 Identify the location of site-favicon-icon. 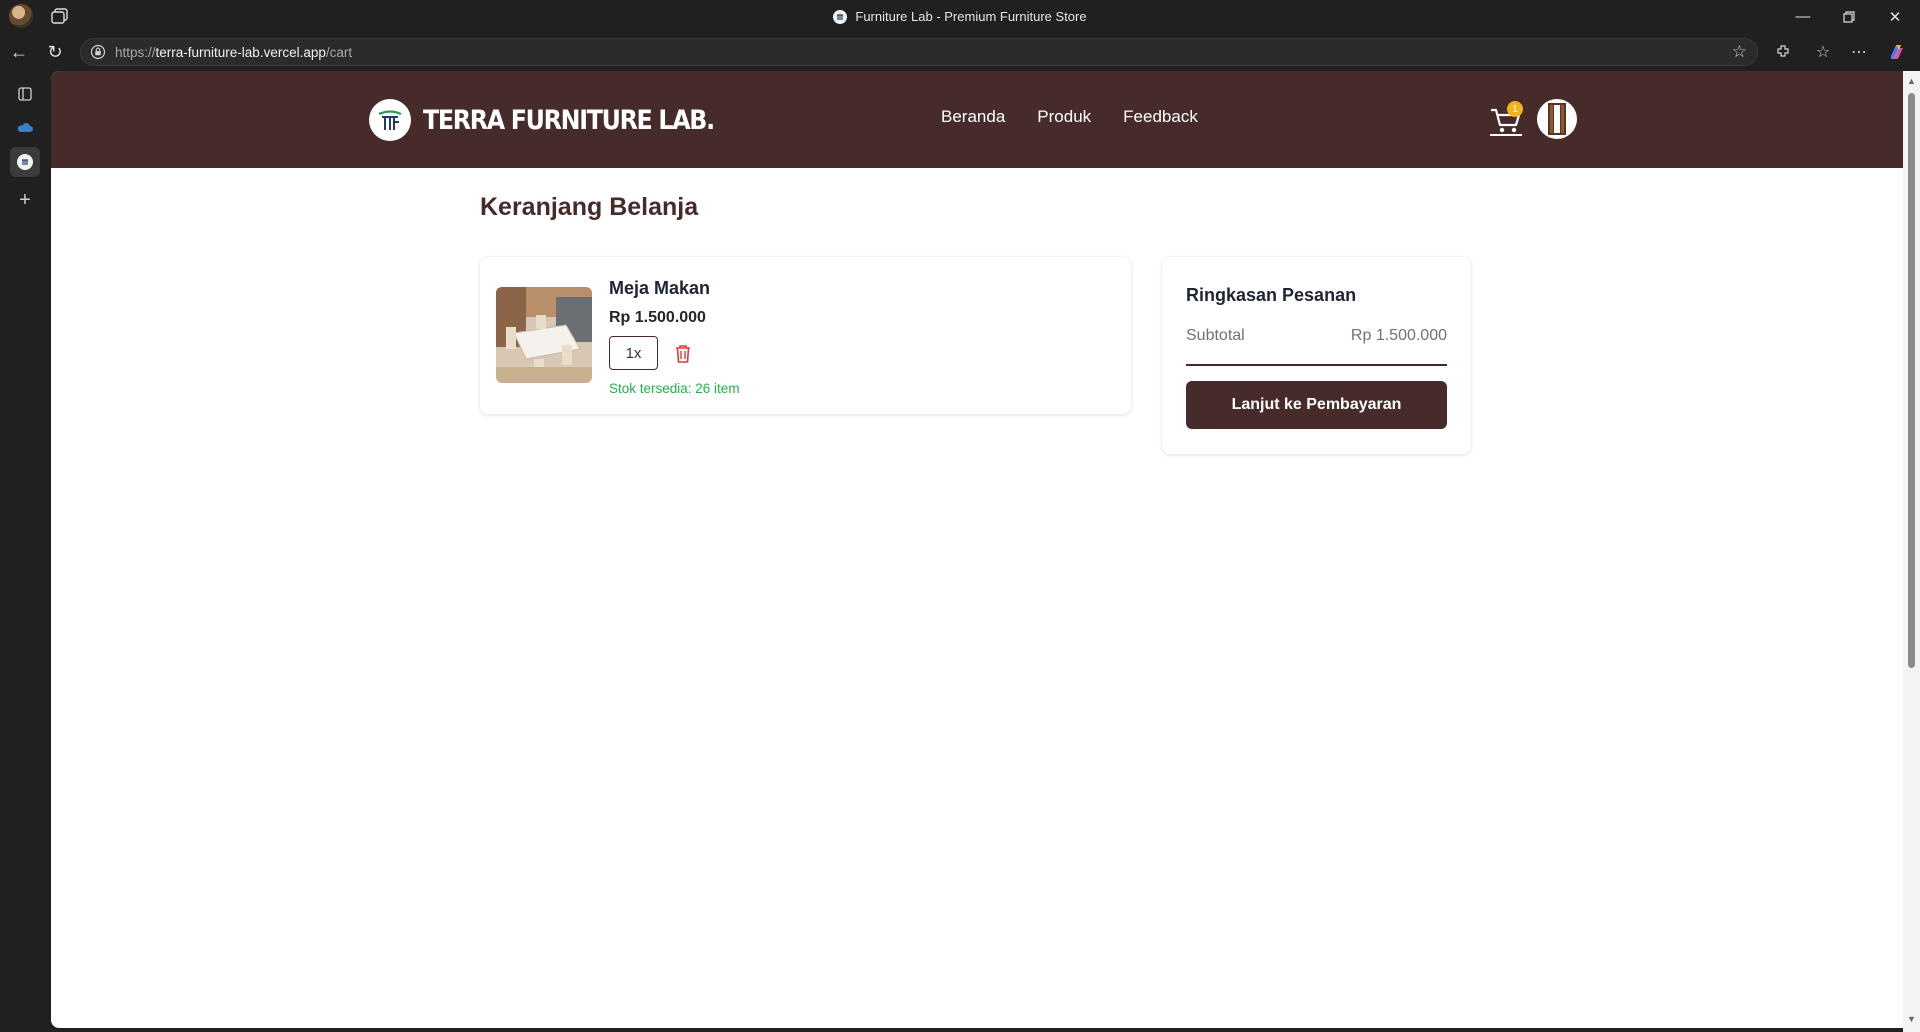
(840, 16).